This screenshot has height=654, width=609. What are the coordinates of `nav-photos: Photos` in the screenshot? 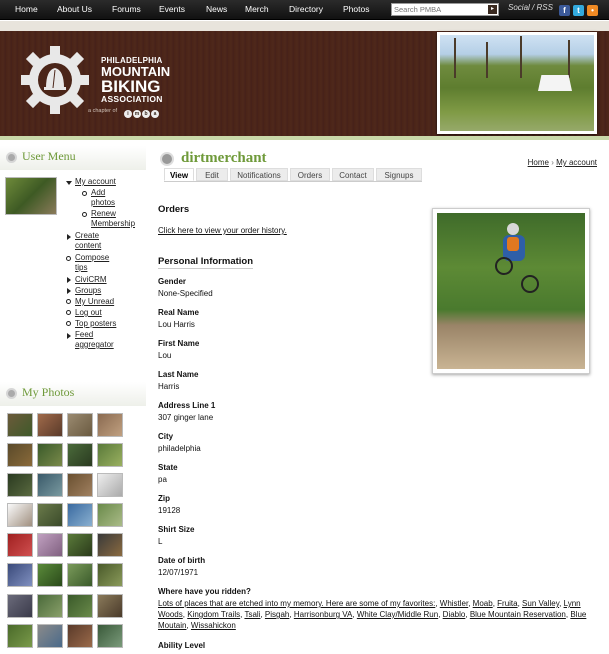 It's located at (356, 9).